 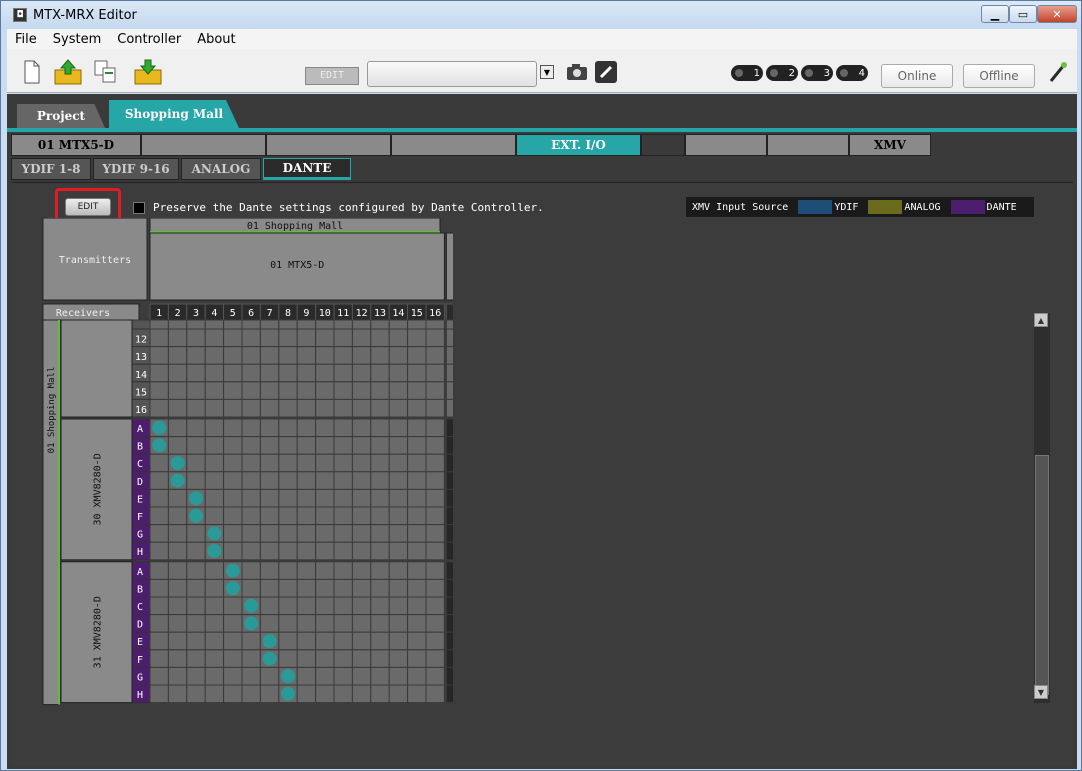 I want to click on menu-about: About, so click(x=216, y=39).